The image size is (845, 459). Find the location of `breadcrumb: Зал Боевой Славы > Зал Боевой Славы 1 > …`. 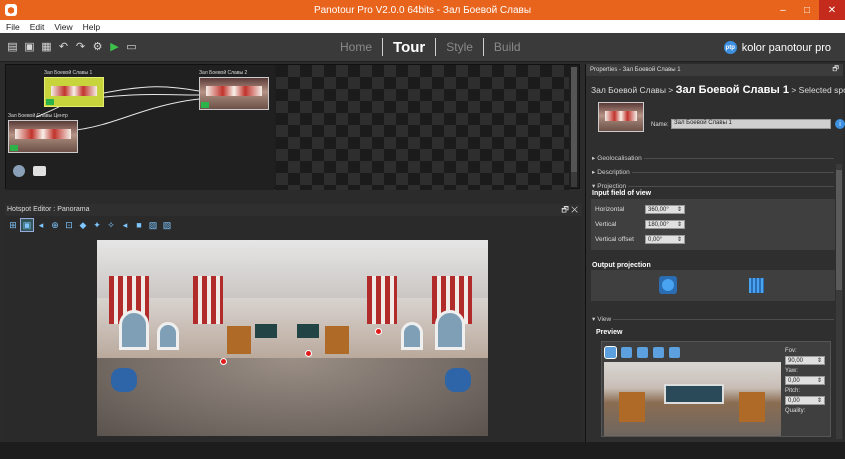

breadcrumb: Зал Боевой Славы > Зал Боевой Славы 1 > … is located at coordinates (718, 90).